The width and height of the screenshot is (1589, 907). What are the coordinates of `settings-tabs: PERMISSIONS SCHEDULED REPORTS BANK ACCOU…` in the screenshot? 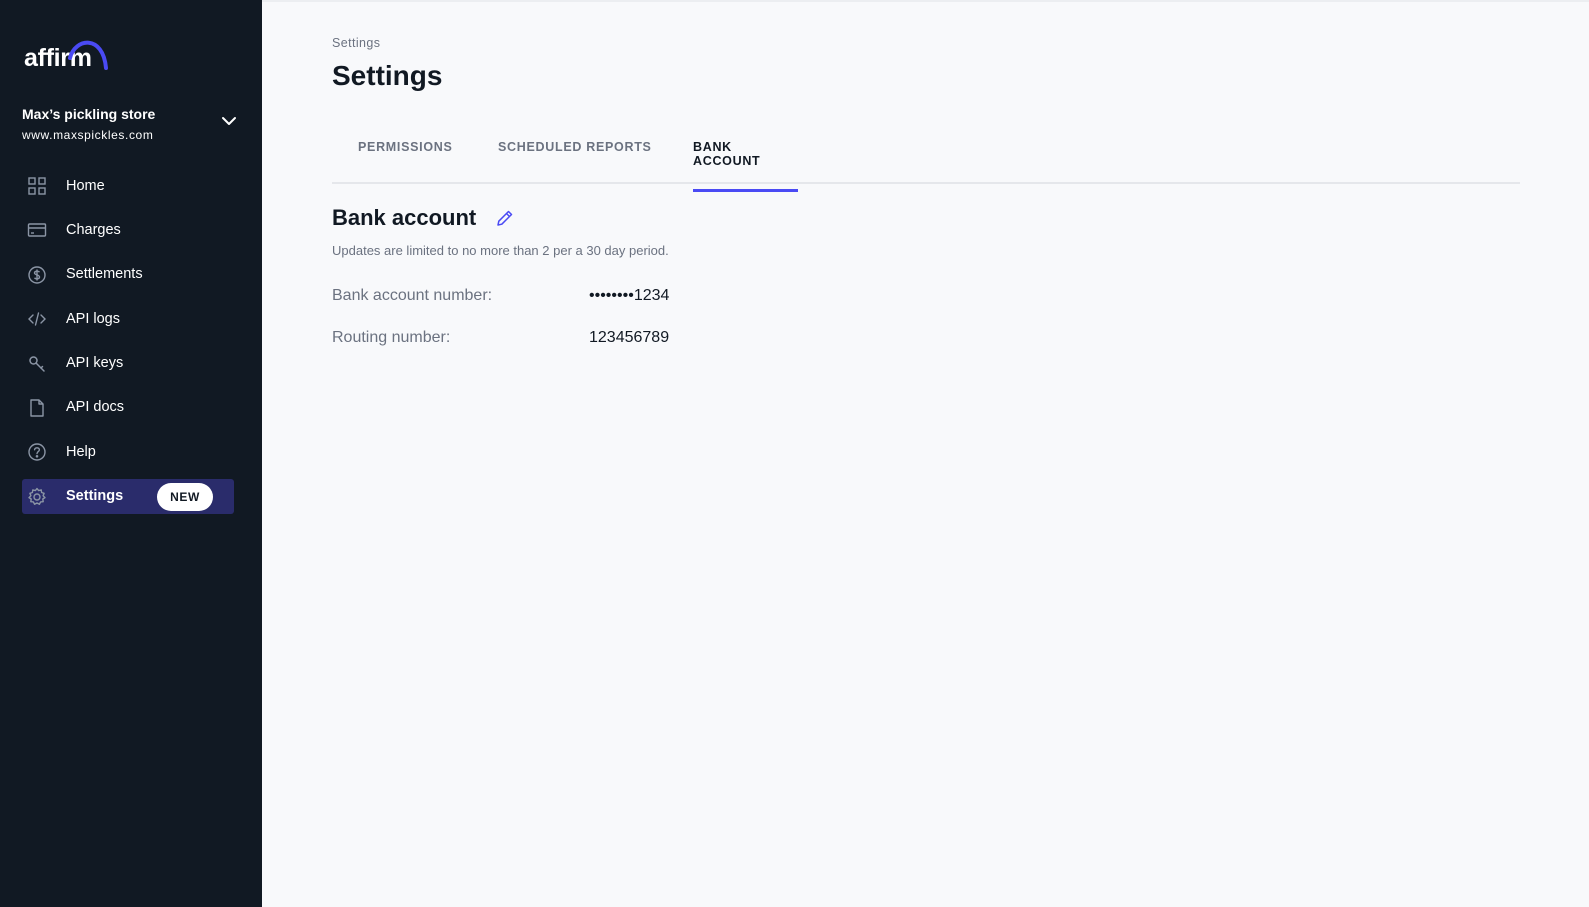 It's located at (926, 157).